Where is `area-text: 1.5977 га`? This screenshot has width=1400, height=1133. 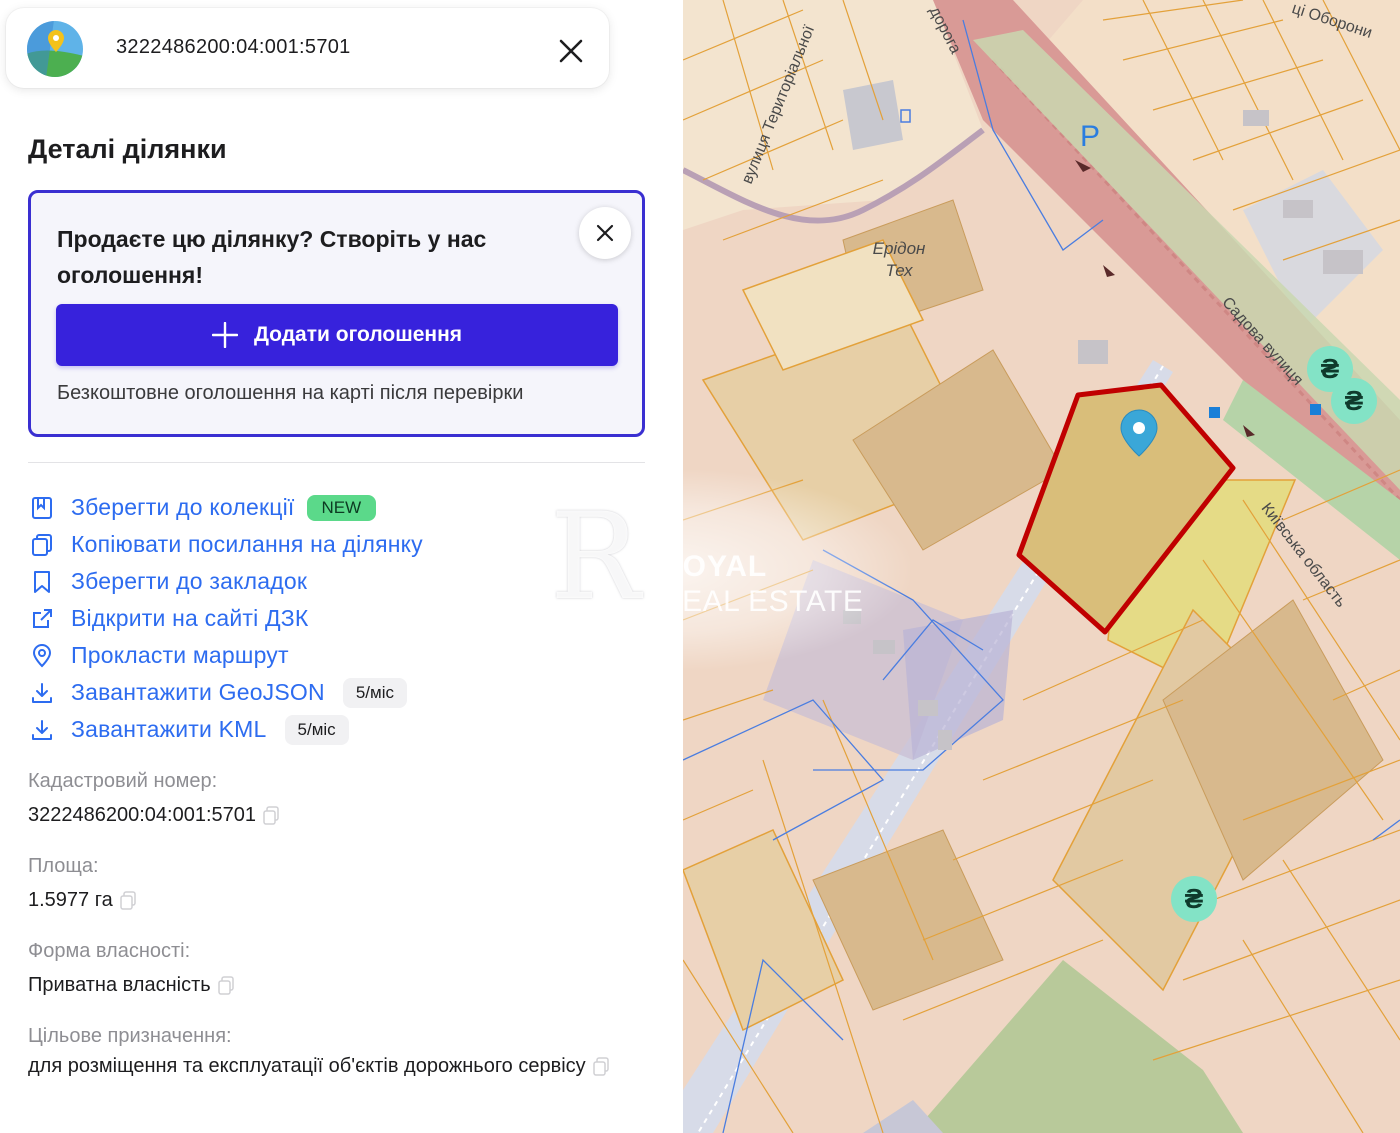 area-text: 1.5977 га is located at coordinates (70, 900).